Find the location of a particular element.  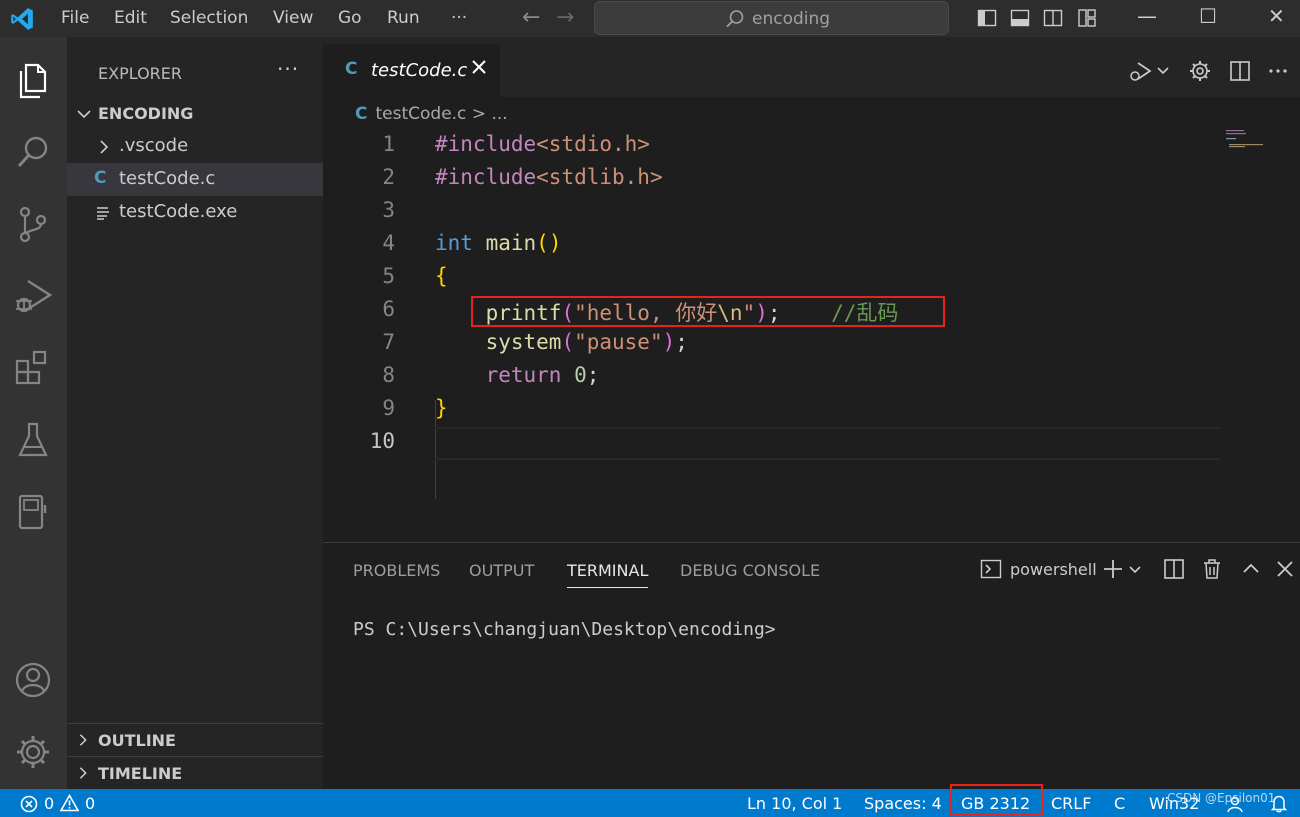

close-panel-icon is located at coordinates (1285, 569).